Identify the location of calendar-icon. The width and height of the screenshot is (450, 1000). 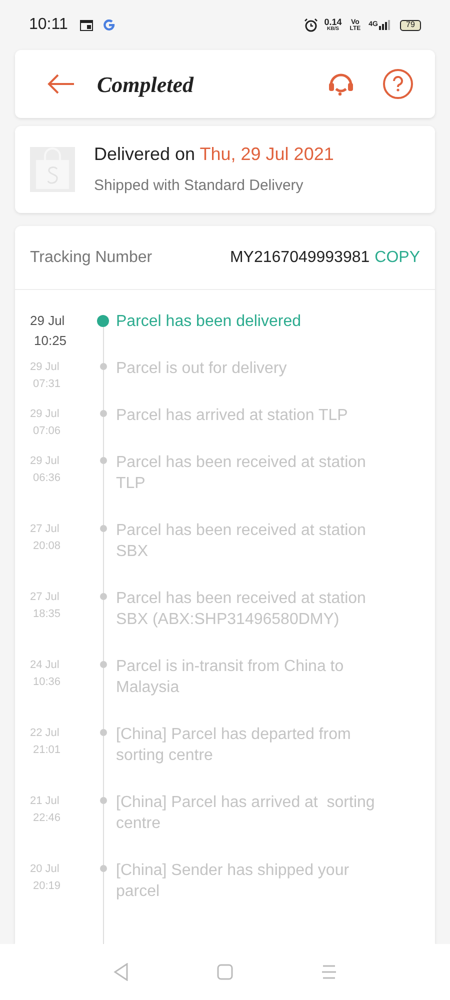
(86, 25).